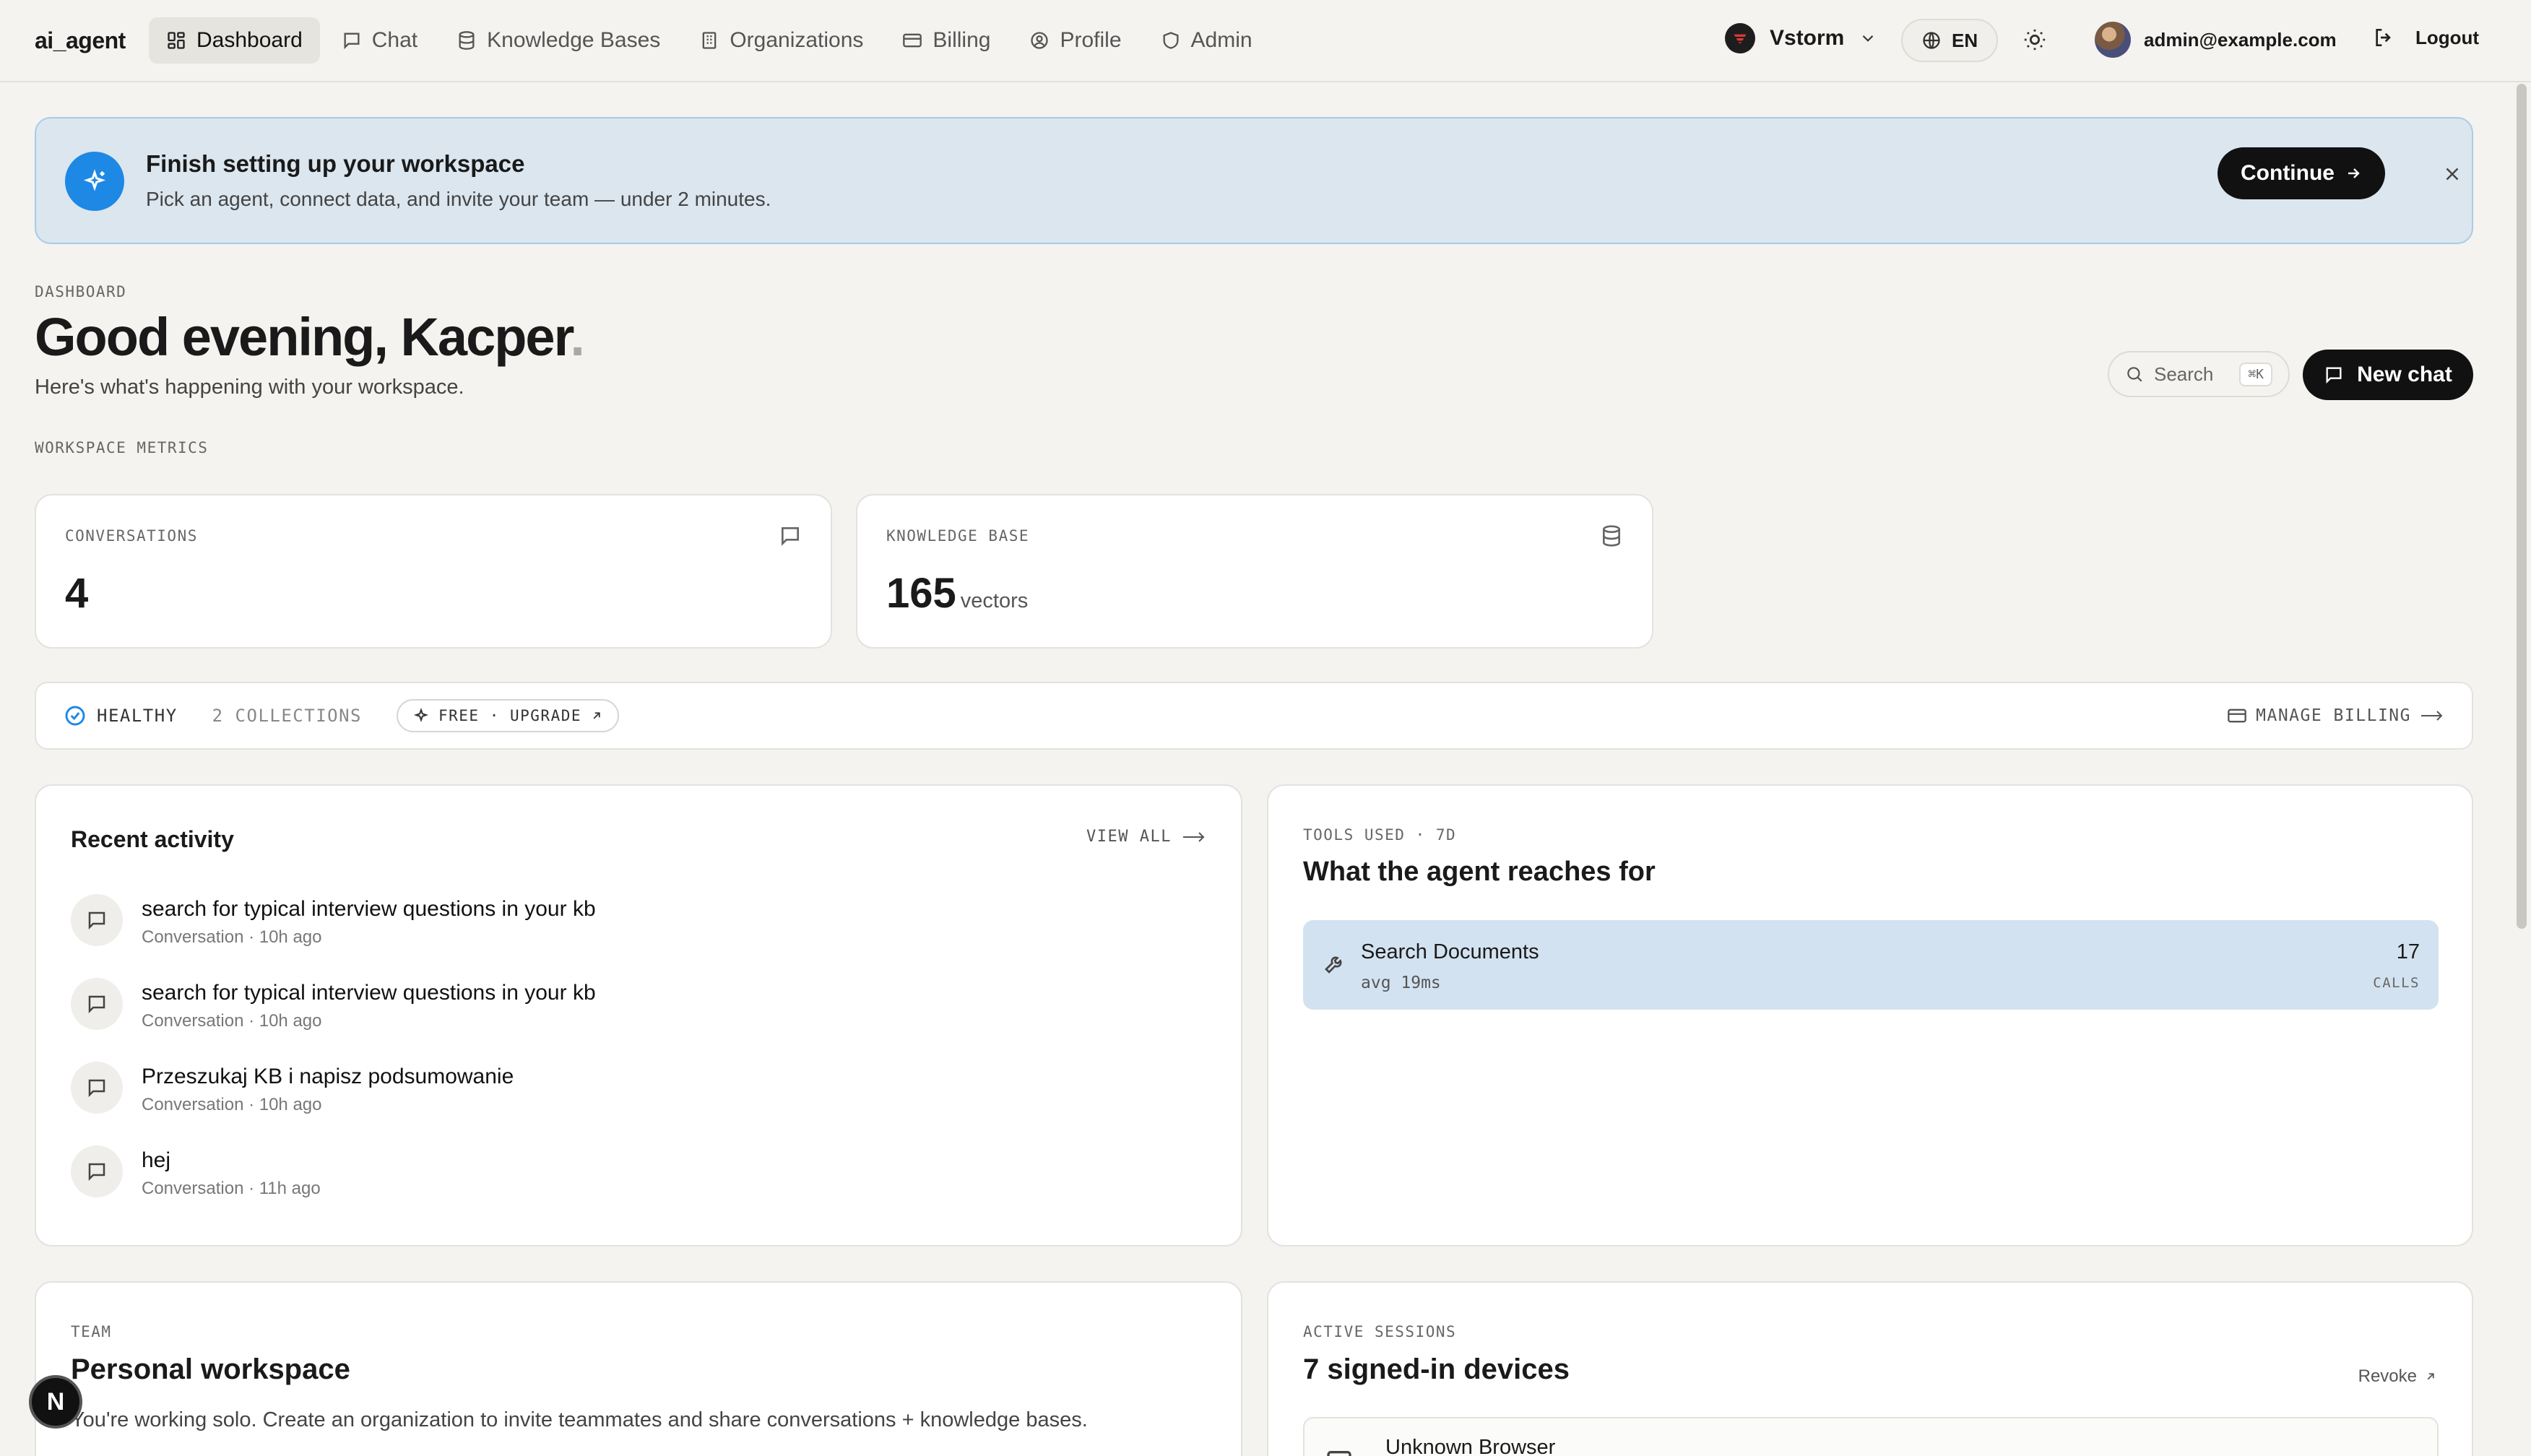 The width and height of the screenshot is (2531, 1456). I want to click on page-title: Good evening, Kacper., so click(310, 337).